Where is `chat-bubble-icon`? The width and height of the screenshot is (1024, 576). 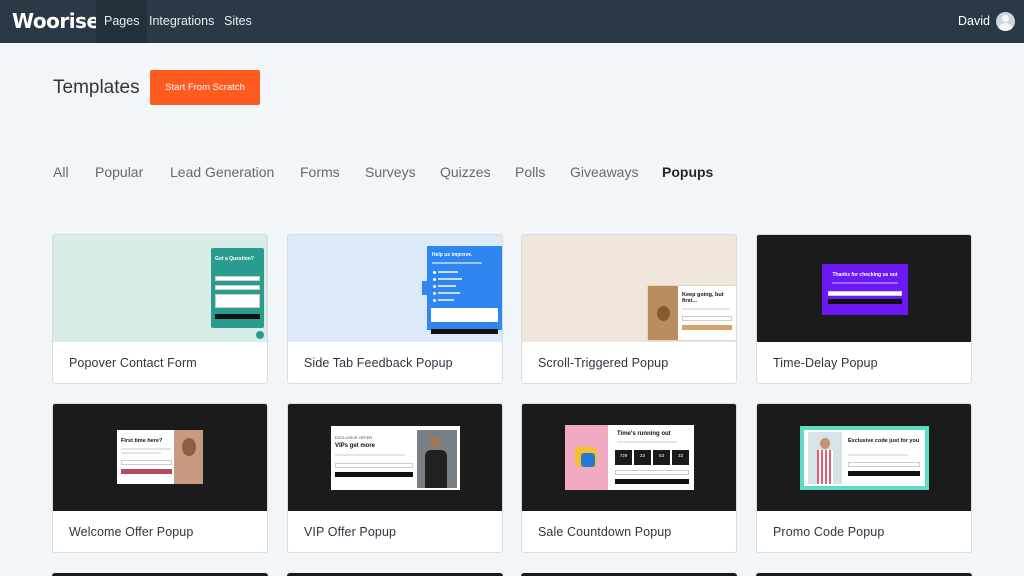
chat-bubble-icon is located at coordinates (260, 335).